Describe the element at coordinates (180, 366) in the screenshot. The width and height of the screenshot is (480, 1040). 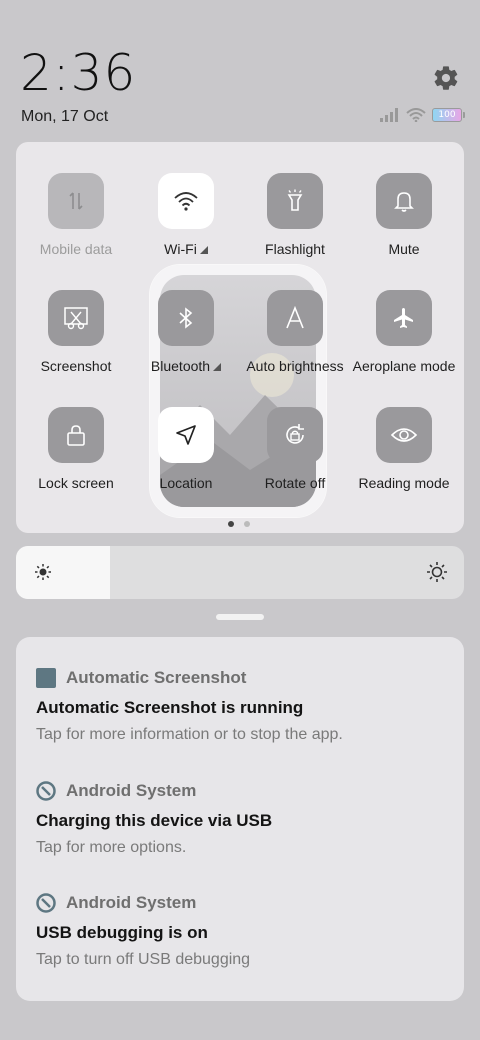
I see `bluetooth-label: Bluetooth` at that location.